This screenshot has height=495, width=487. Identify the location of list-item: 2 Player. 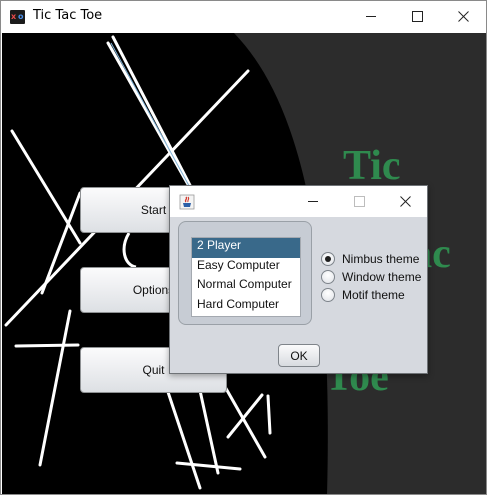
(246, 248).